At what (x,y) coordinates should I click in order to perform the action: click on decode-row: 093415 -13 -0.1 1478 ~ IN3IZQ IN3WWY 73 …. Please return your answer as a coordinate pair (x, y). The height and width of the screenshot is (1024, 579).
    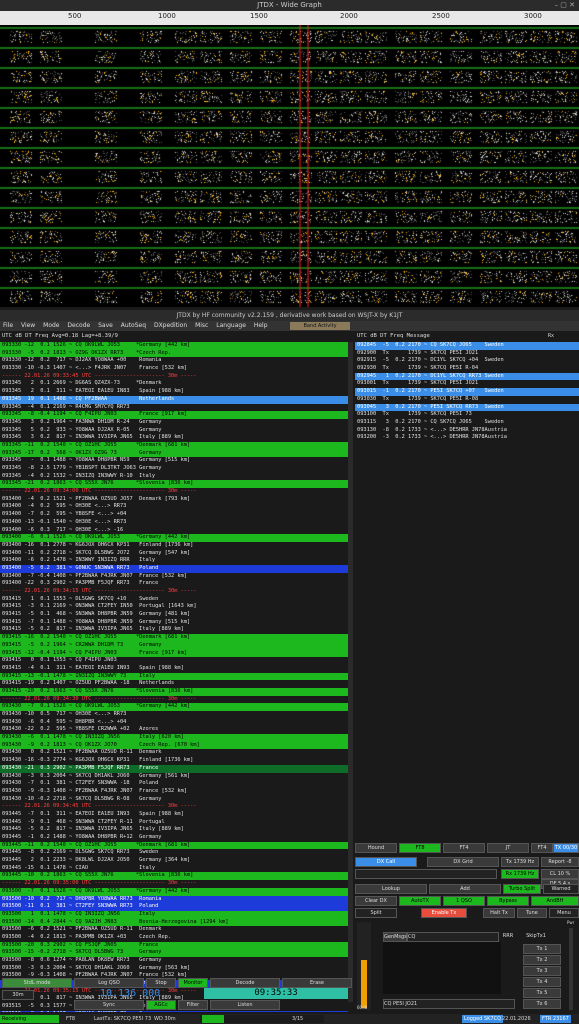
    Looking at the image, I should click on (174, 676).